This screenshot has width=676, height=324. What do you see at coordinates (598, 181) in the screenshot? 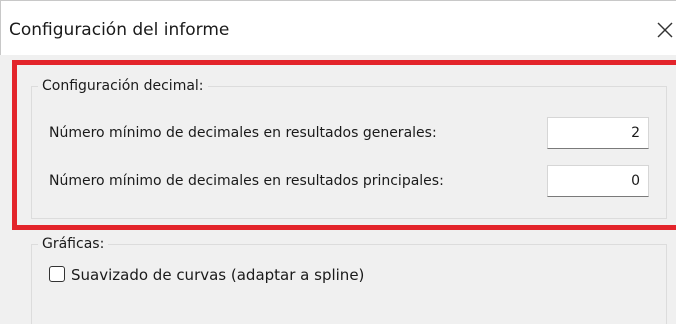
I see `main-results-decimals-input` at bounding box center [598, 181].